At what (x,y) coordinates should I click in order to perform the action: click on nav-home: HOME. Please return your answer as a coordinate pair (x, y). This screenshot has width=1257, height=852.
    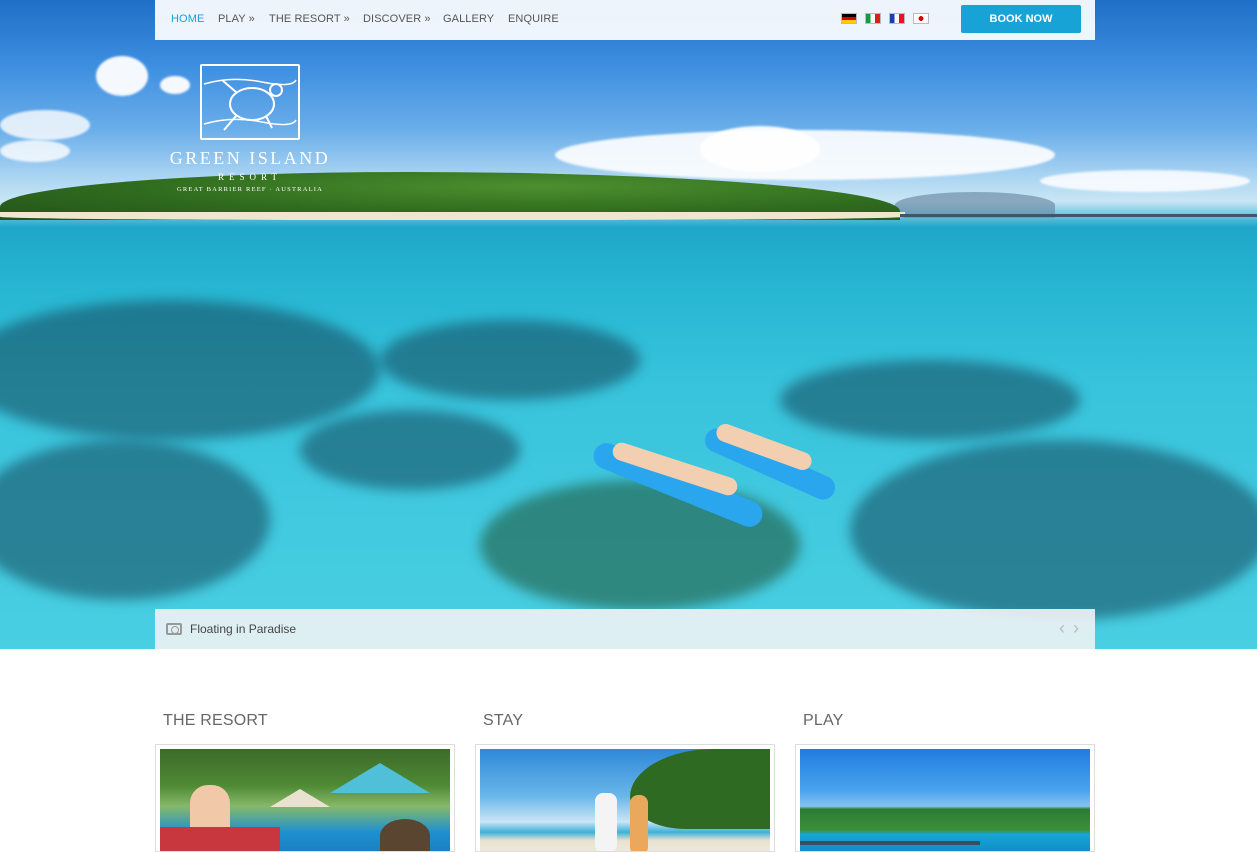
    Looking at the image, I should click on (187, 19).